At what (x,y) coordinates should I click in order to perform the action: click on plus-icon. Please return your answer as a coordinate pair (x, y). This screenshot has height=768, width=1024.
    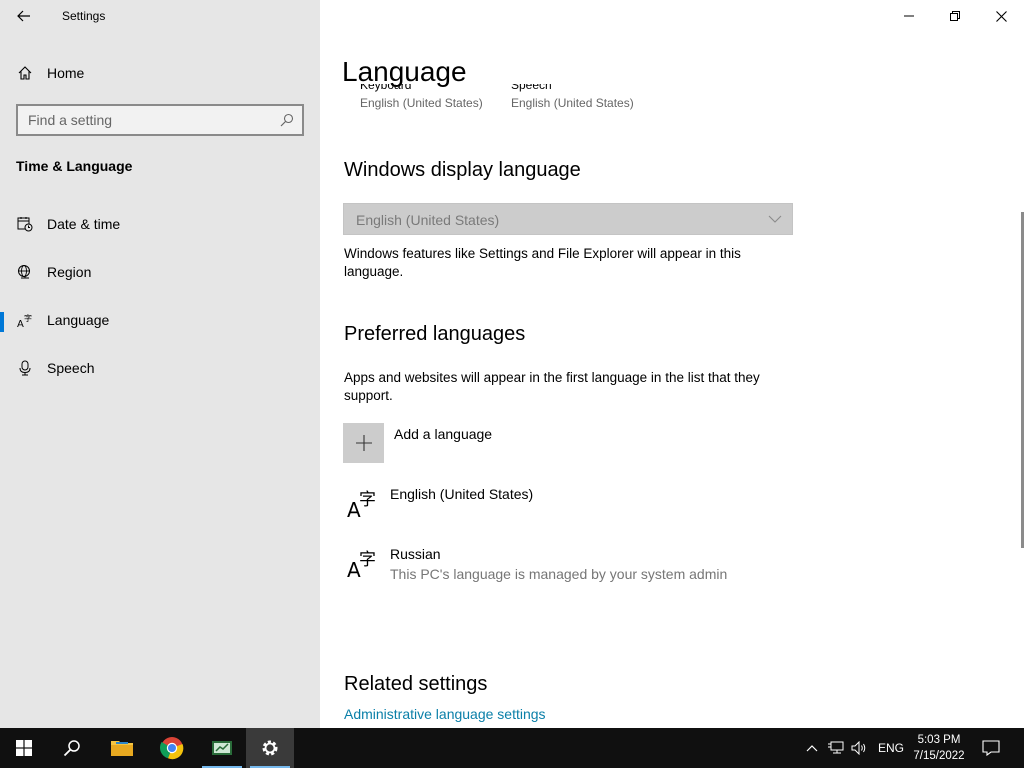
    Looking at the image, I should click on (363, 443).